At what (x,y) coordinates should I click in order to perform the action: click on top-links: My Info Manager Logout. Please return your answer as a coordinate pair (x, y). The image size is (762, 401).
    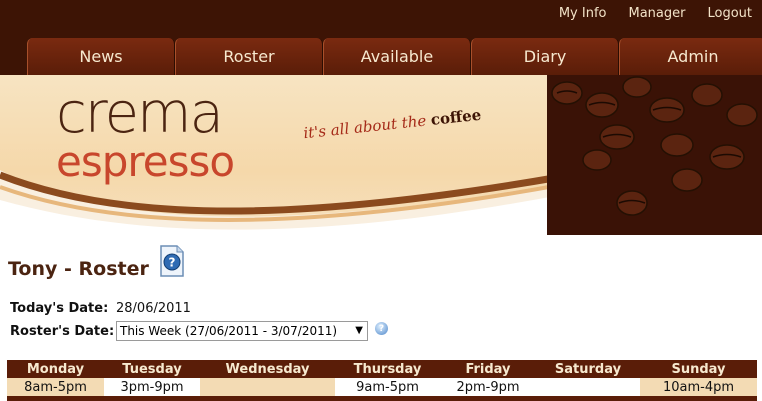
    Looking at the image, I should click on (655, 13).